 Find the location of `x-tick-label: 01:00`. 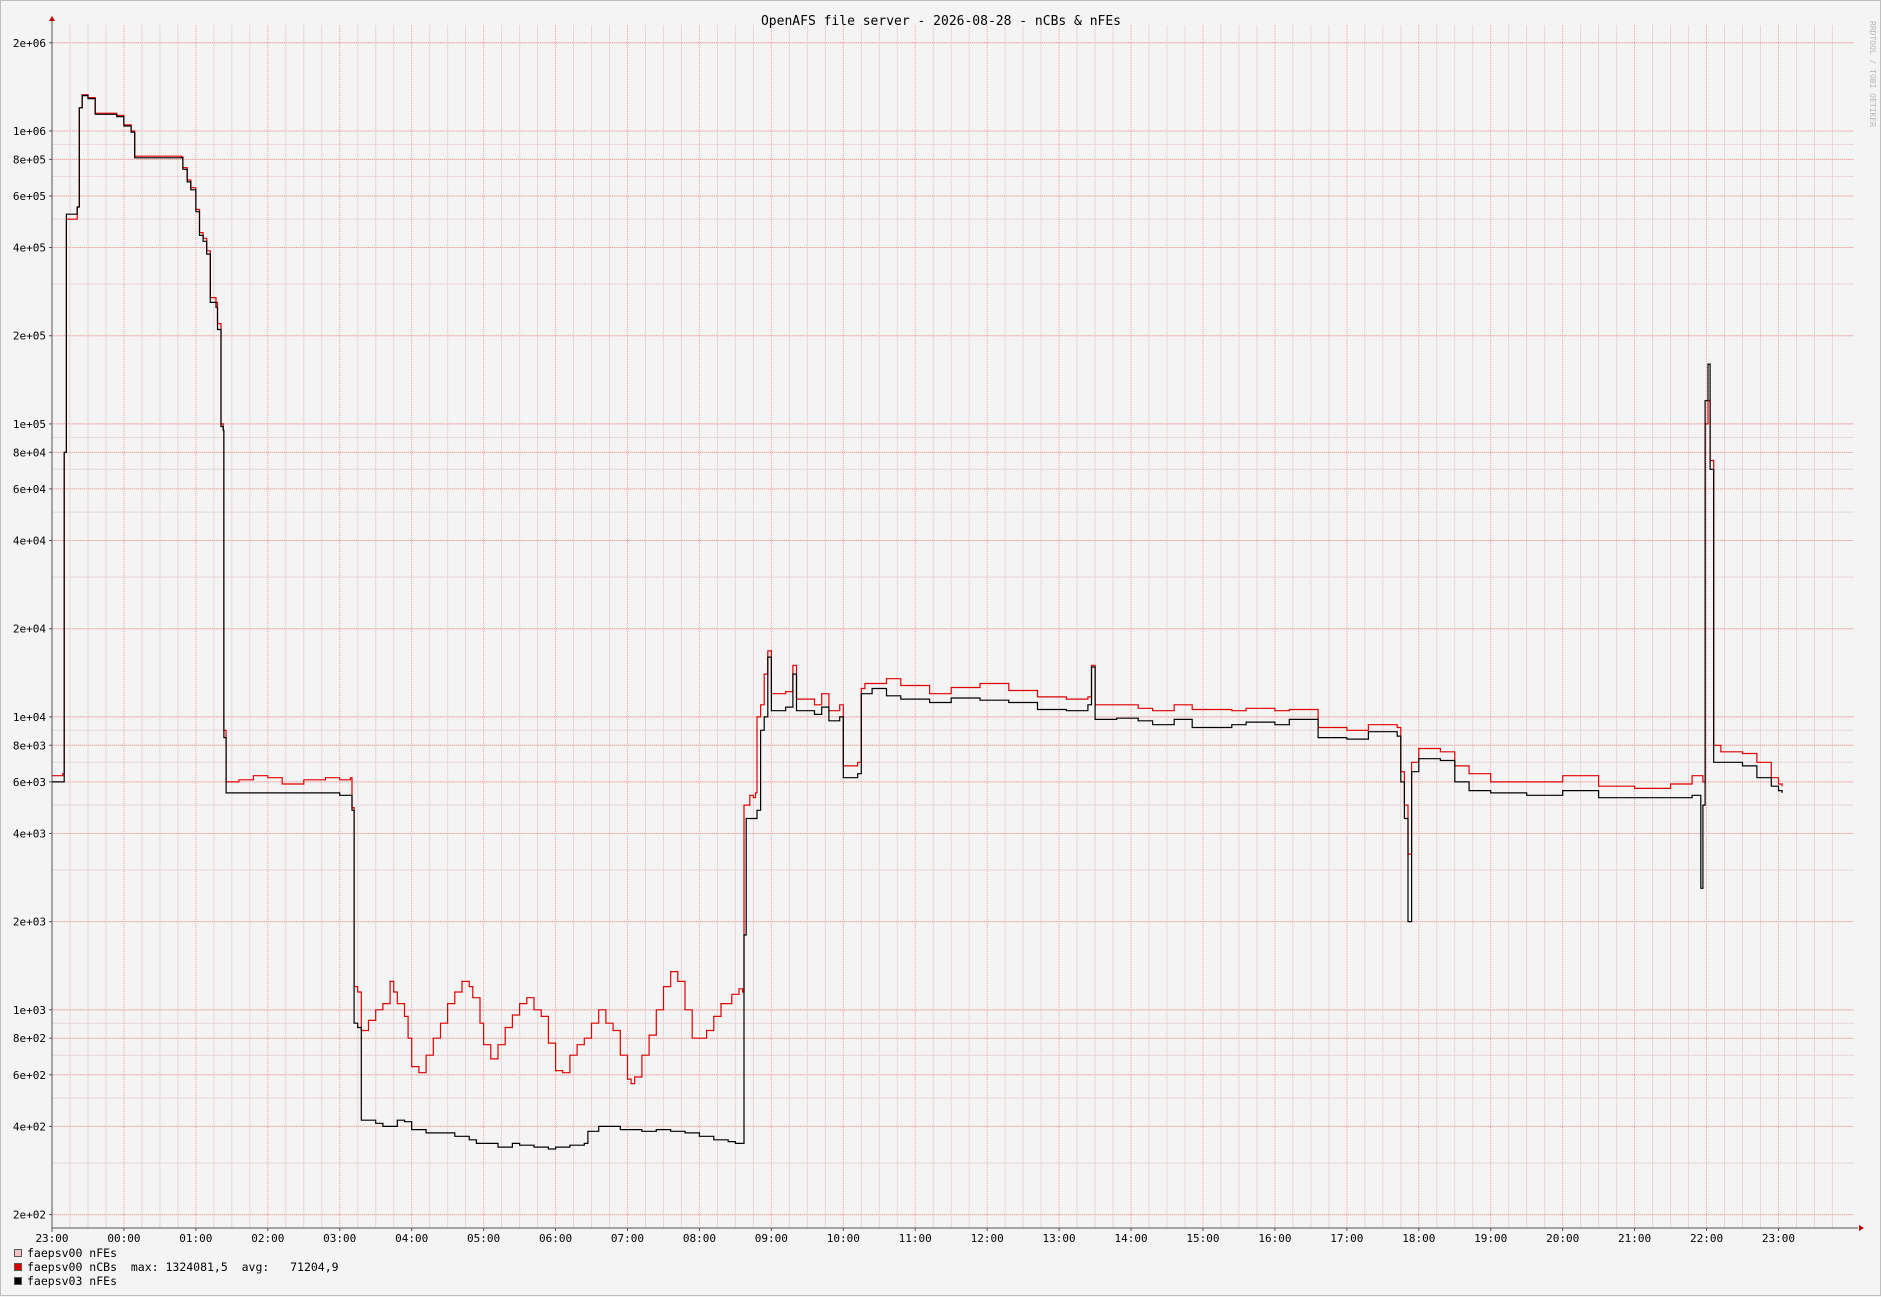

x-tick-label: 01:00 is located at coordinates (195, 1238).